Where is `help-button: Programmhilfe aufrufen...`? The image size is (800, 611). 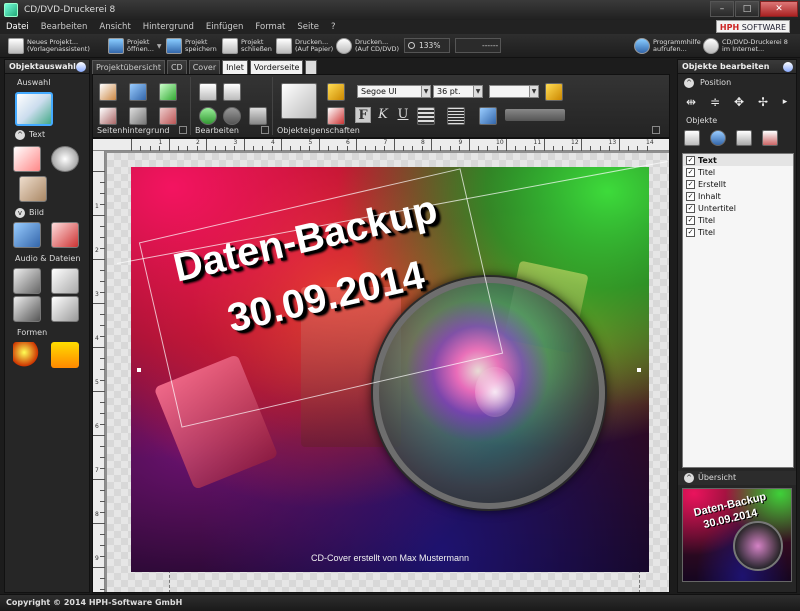
help-button: Programmhilfe aufrufen... is located at coordinates (667, 46).